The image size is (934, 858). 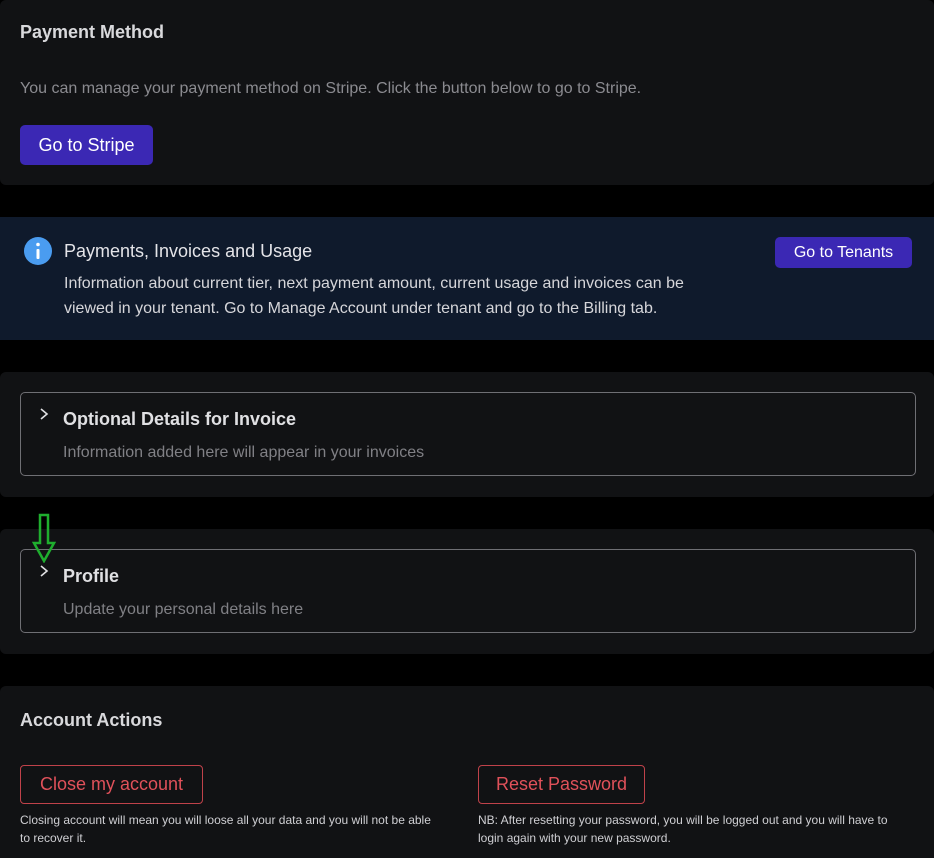 What do you see at coordinates (86, 145) in the screenshot?
I see `go-to-stripe-button: Go to Stripe` at bounding box center [86, 145].